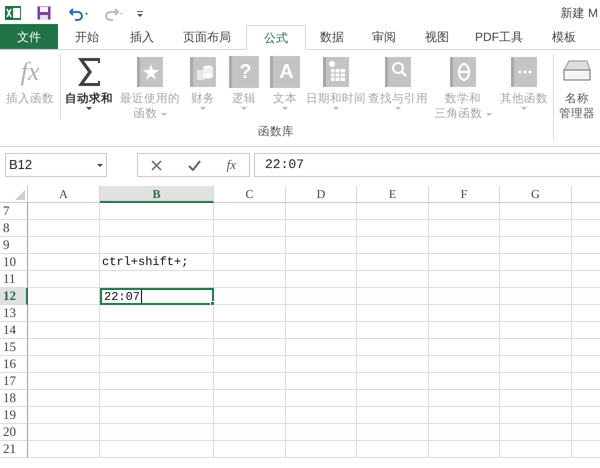 Image resolution: width=600 pixels, height=468 pixels. Describe the element at coordinates (276, 37) in the screenshot. I see `ribbon-tab: 公式` at that location.